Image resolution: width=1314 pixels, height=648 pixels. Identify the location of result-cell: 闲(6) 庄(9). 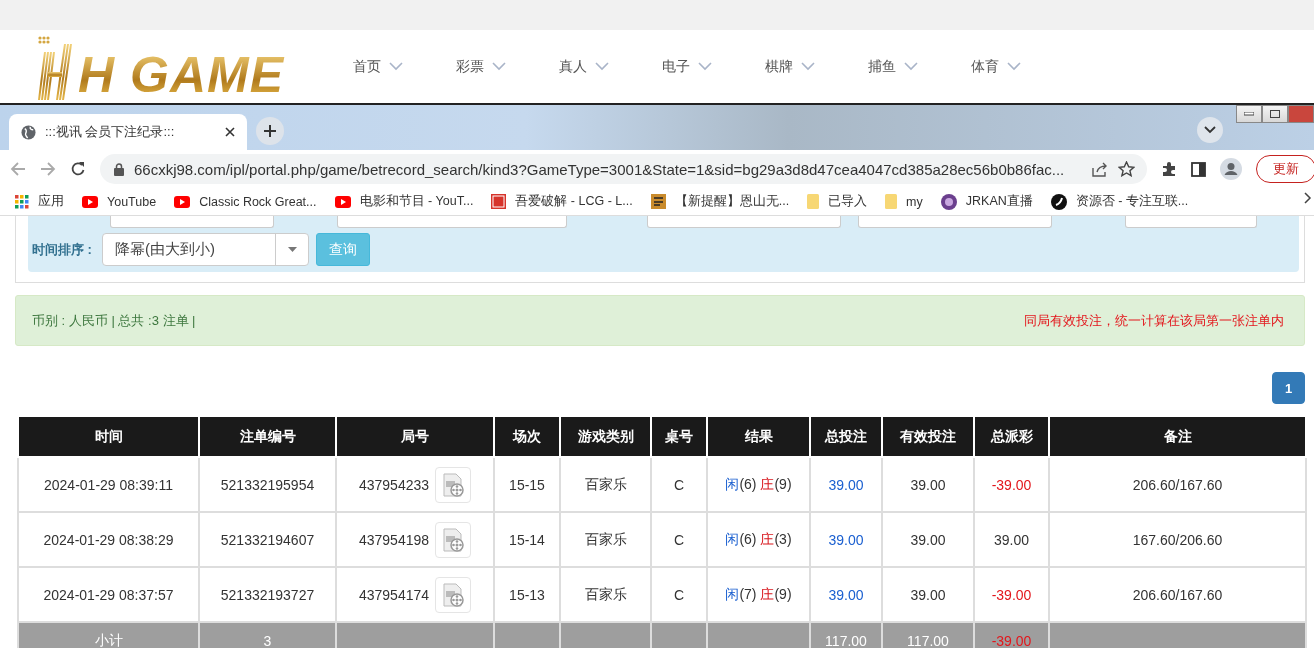
(758, 484).